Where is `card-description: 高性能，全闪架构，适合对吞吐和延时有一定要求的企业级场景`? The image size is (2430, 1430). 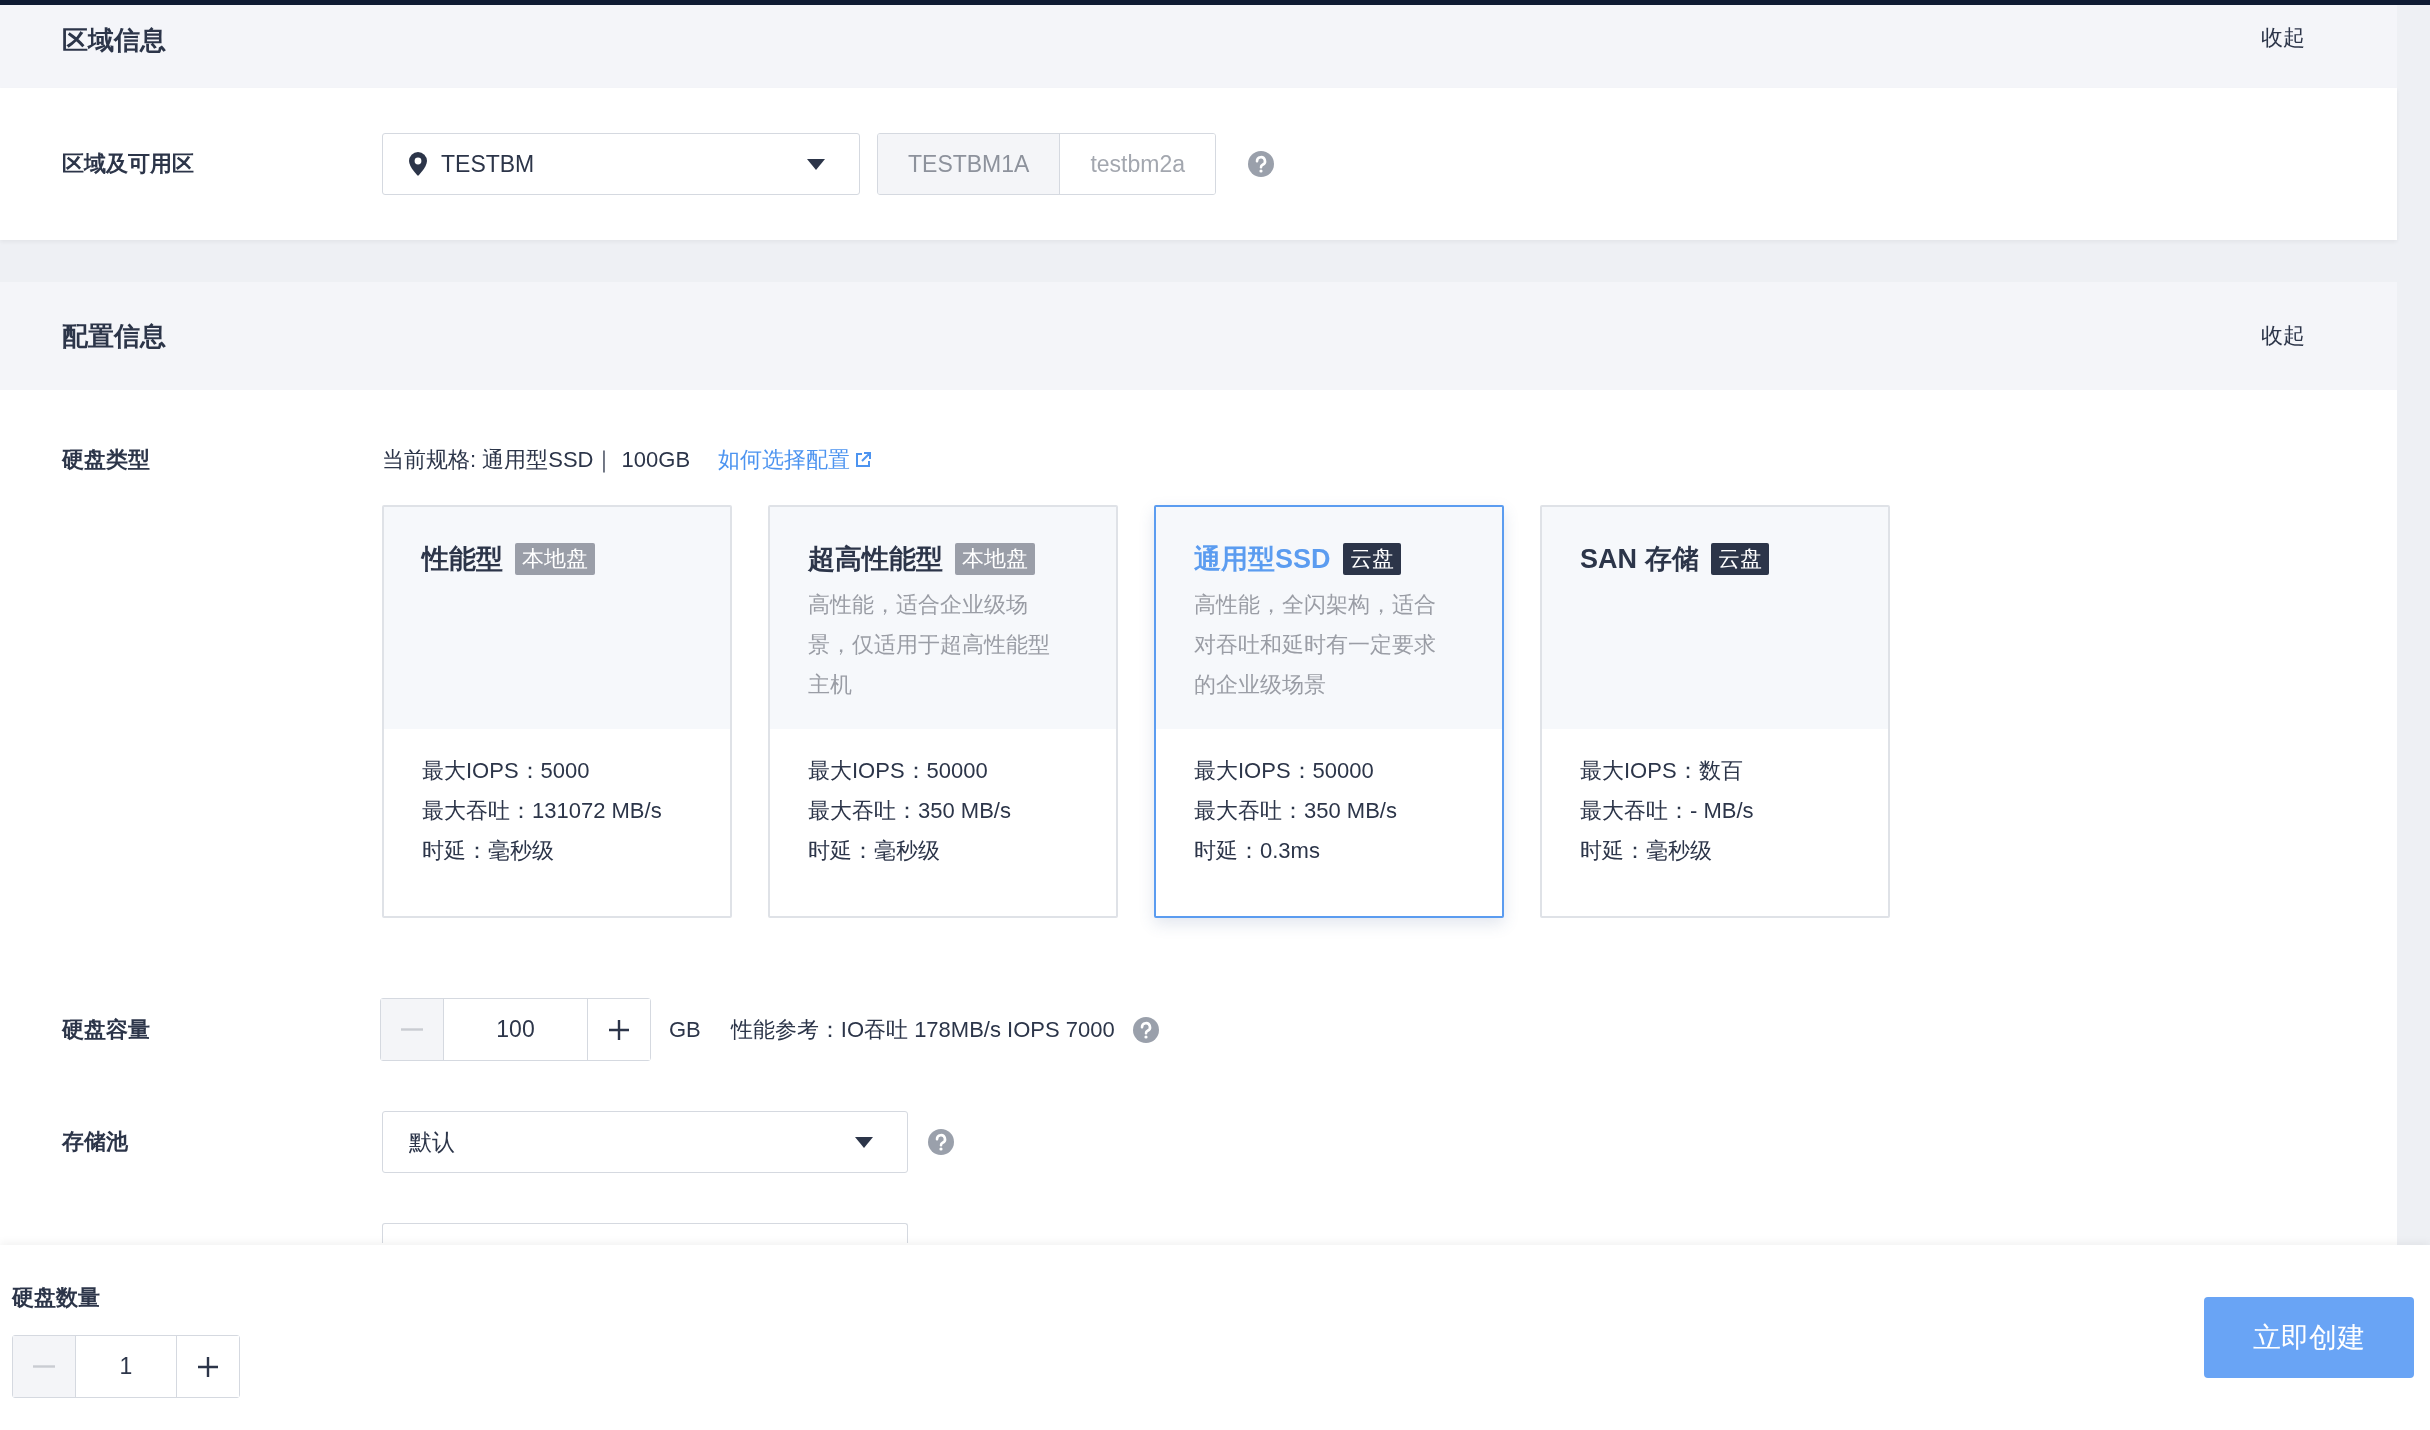 card-description: 高性能，全闪架构，适合对吞吐和延时有一定要求的企业级场景 is located at coordinates (1315, 645).